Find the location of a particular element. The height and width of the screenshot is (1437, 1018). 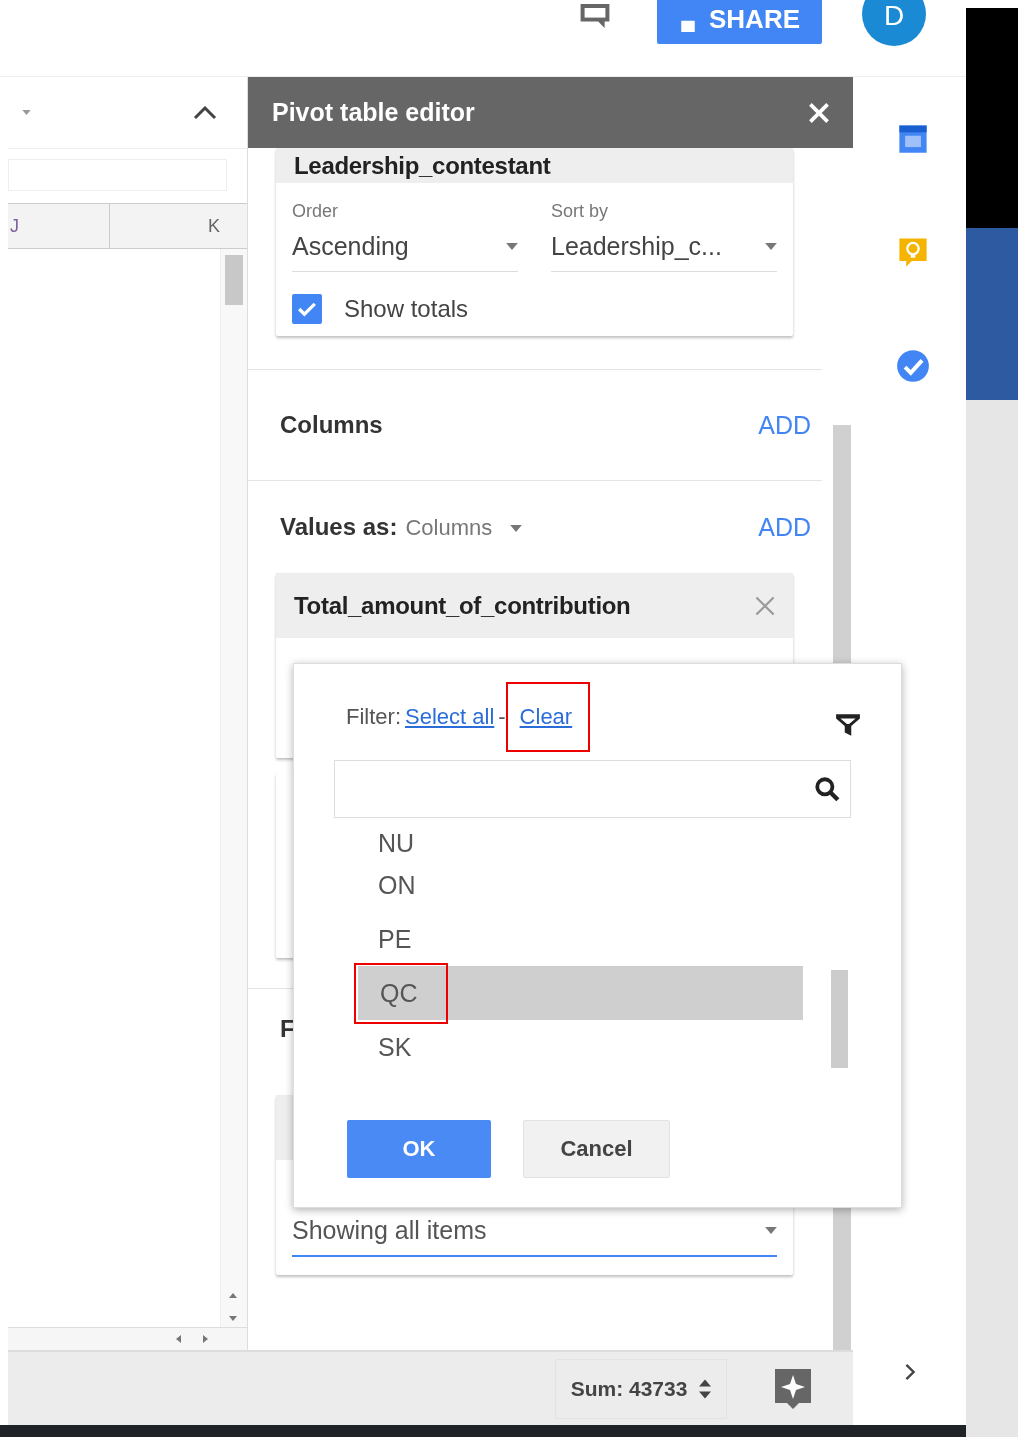

item-label: SK is located at coordinates (395, 1046).